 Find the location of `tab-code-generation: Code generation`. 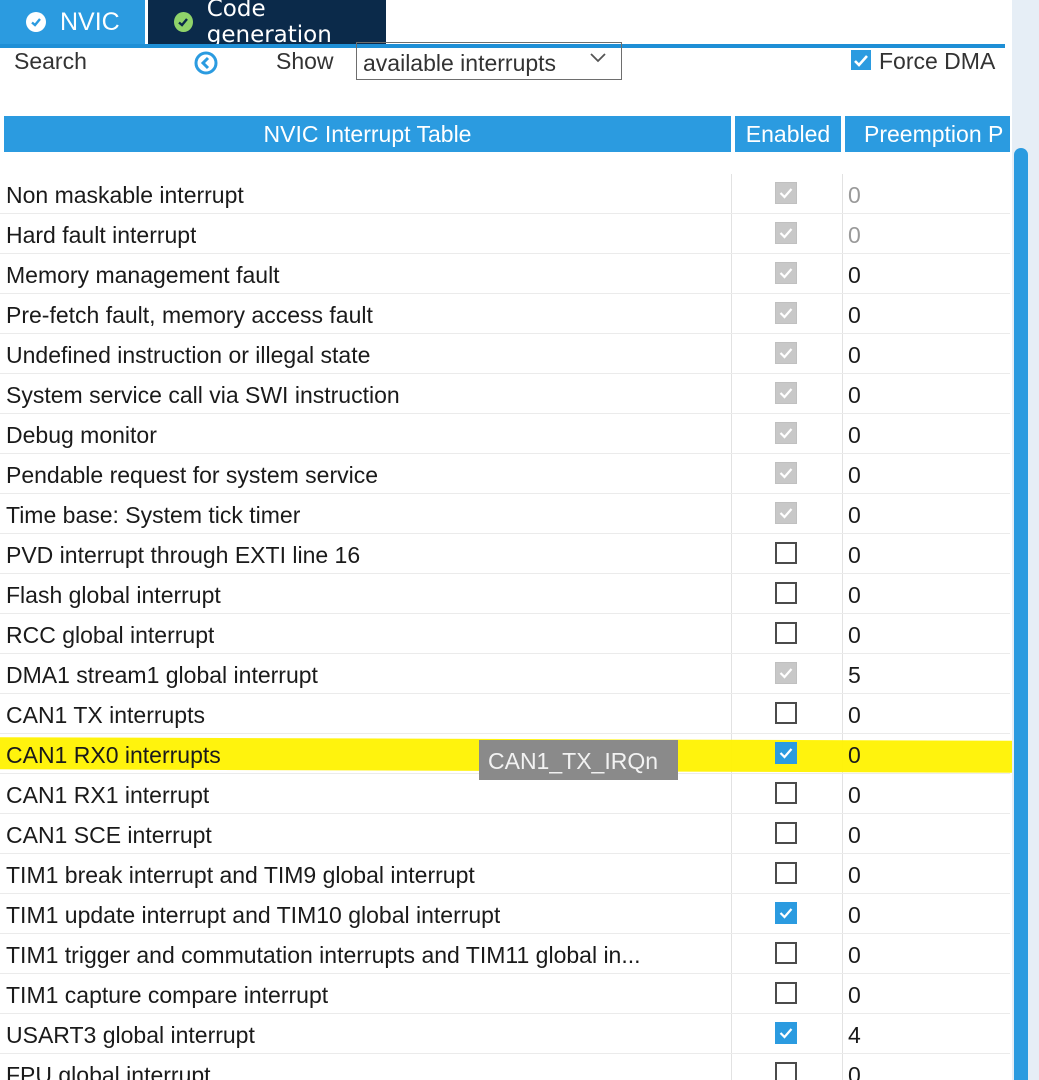

tab-code-generation: Code generation is located at coordinates (267, 24).